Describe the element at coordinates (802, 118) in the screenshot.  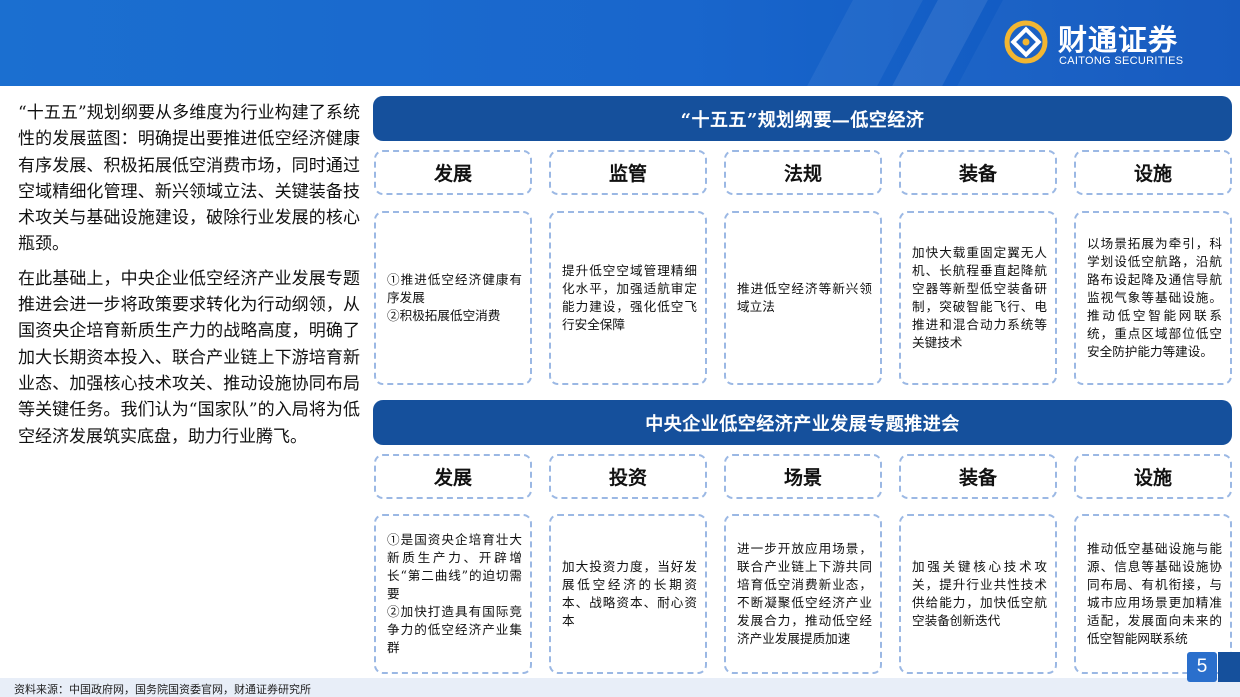
I see `section1-title: “十五五”规划纲要—低空经济` at that location.